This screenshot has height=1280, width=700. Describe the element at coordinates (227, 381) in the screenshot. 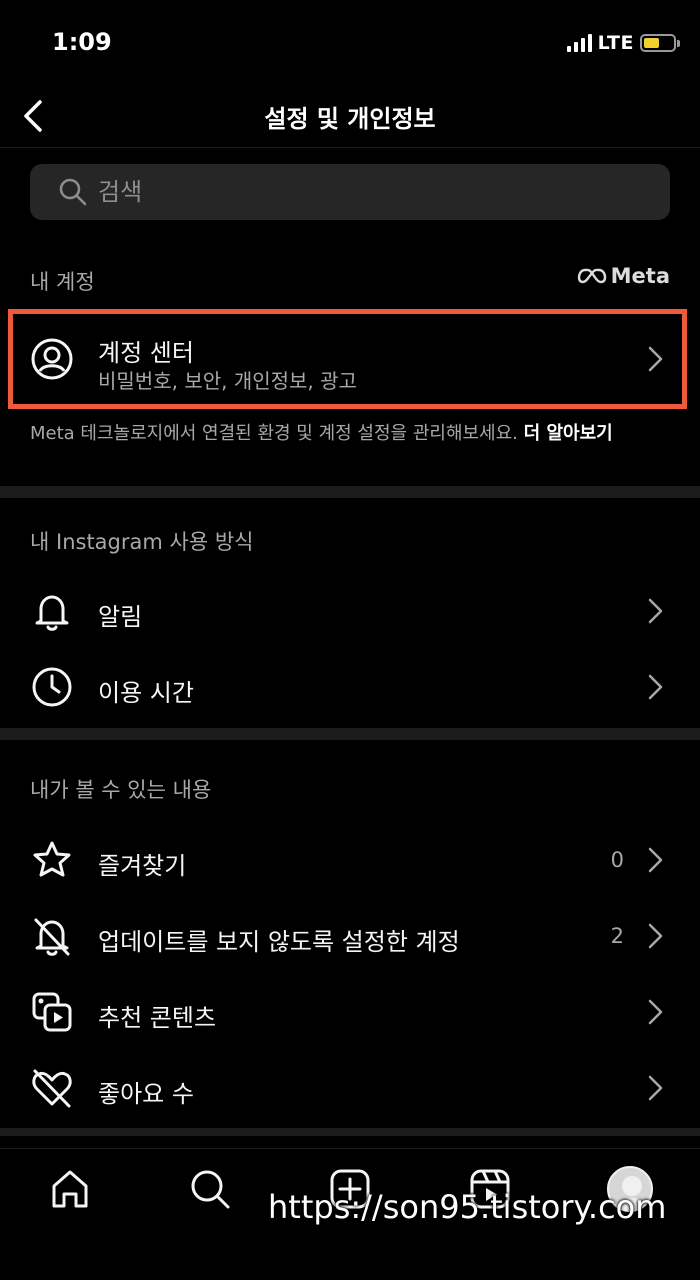

I see `account-center-subtitle: 비밀번호, 보안, 개인정보, 광고` at that location.